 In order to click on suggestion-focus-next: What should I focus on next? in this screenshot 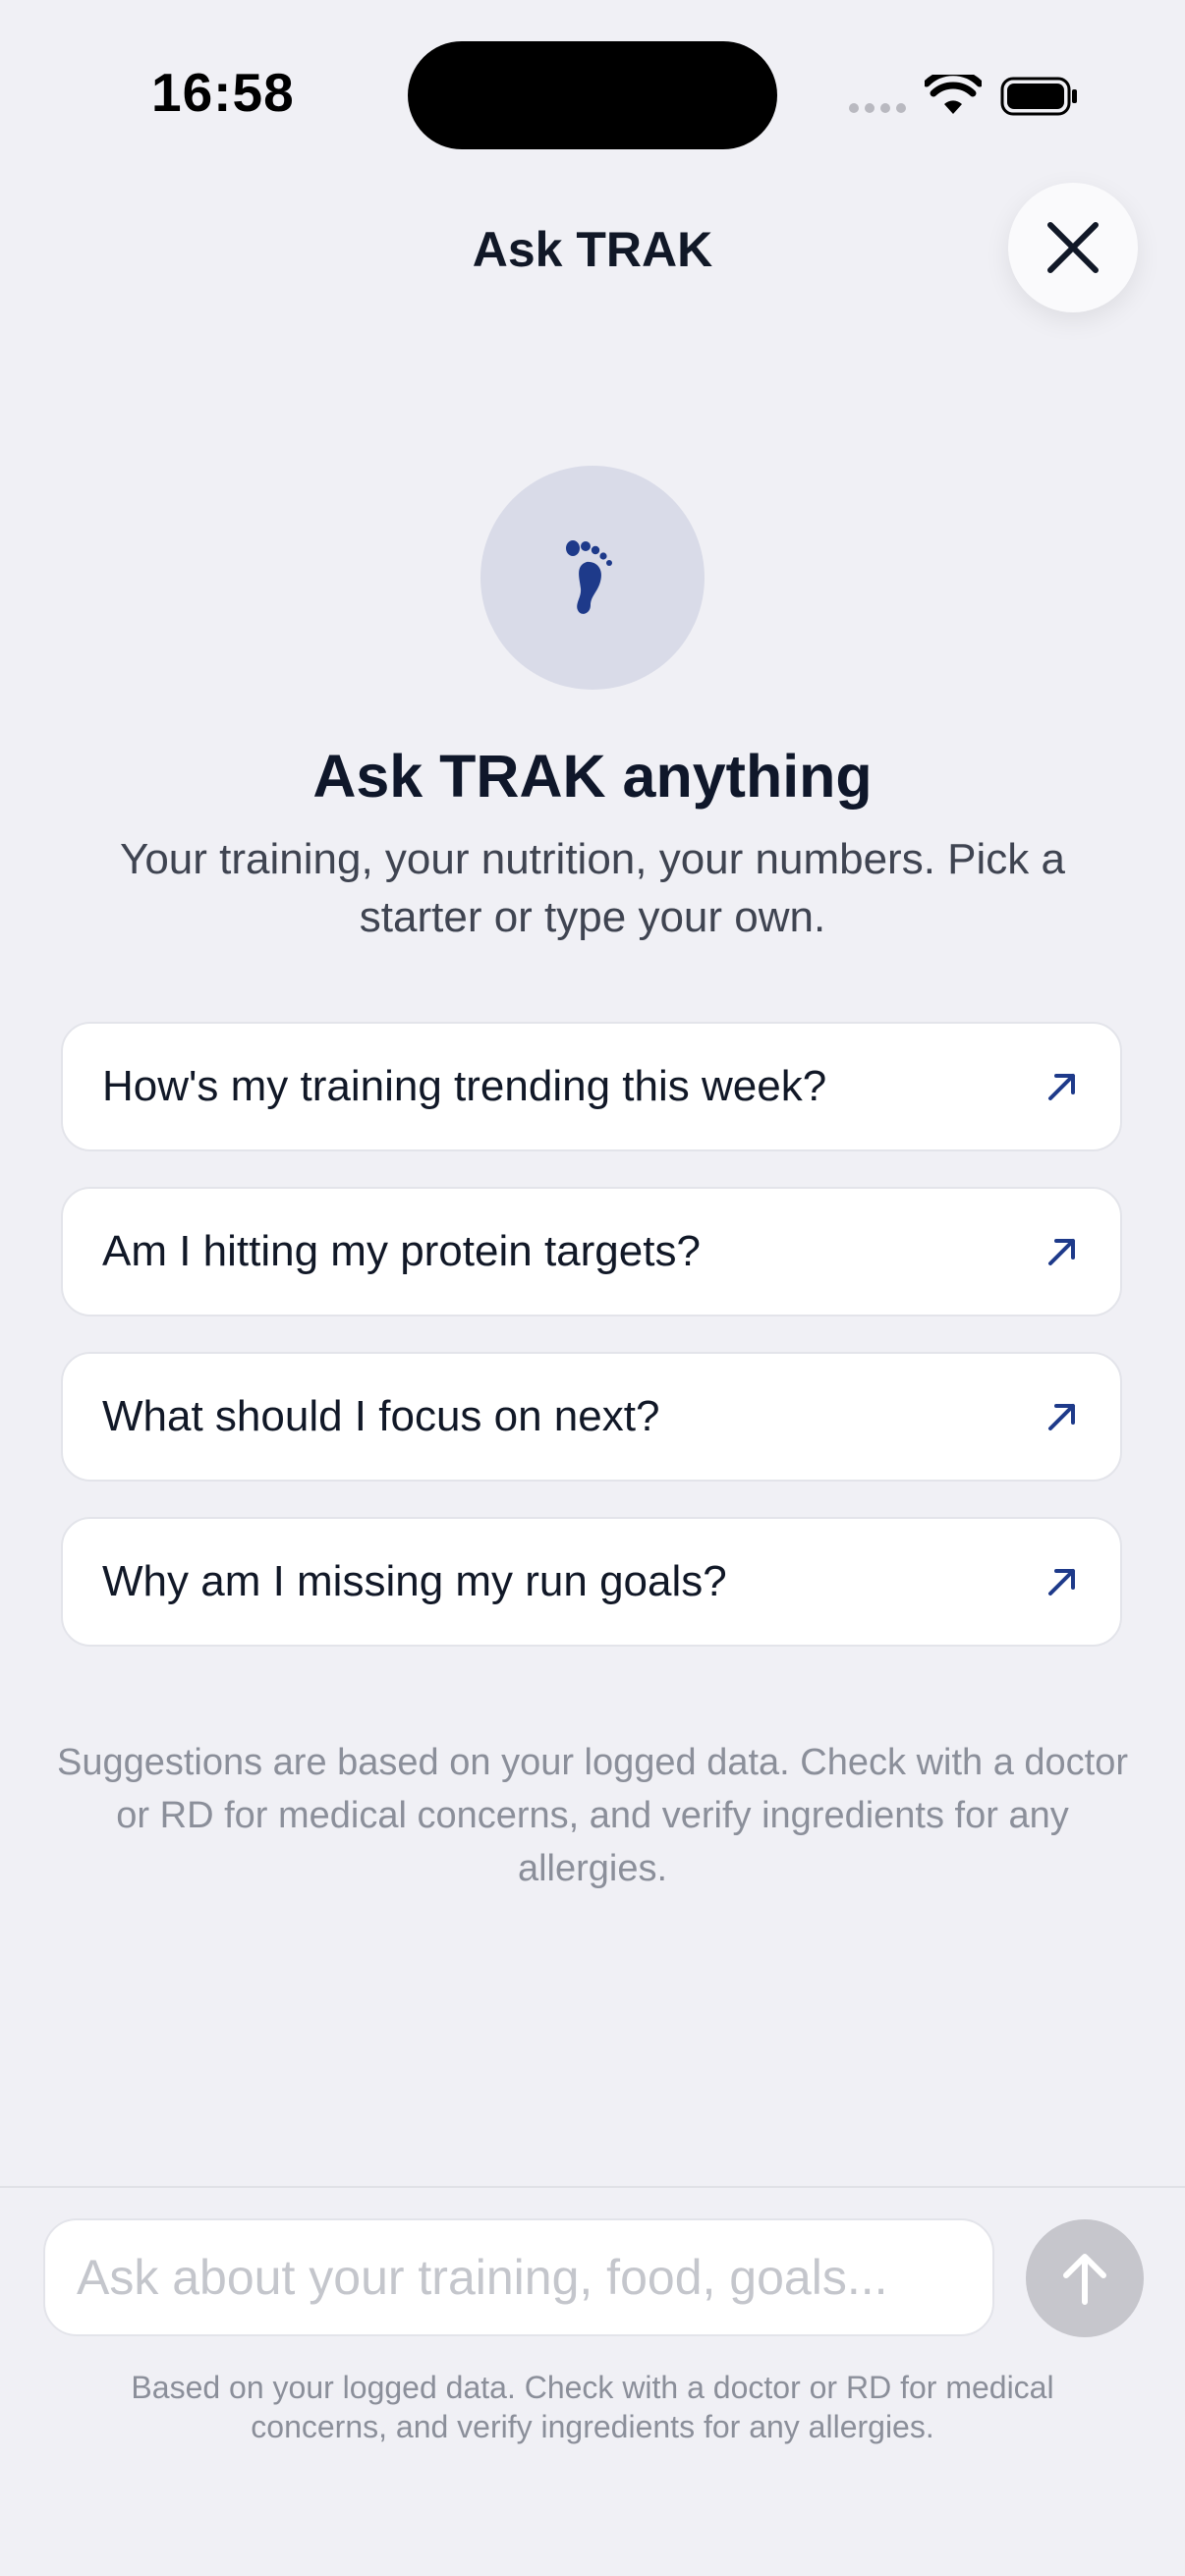, I will do `click(592, 1417)`.